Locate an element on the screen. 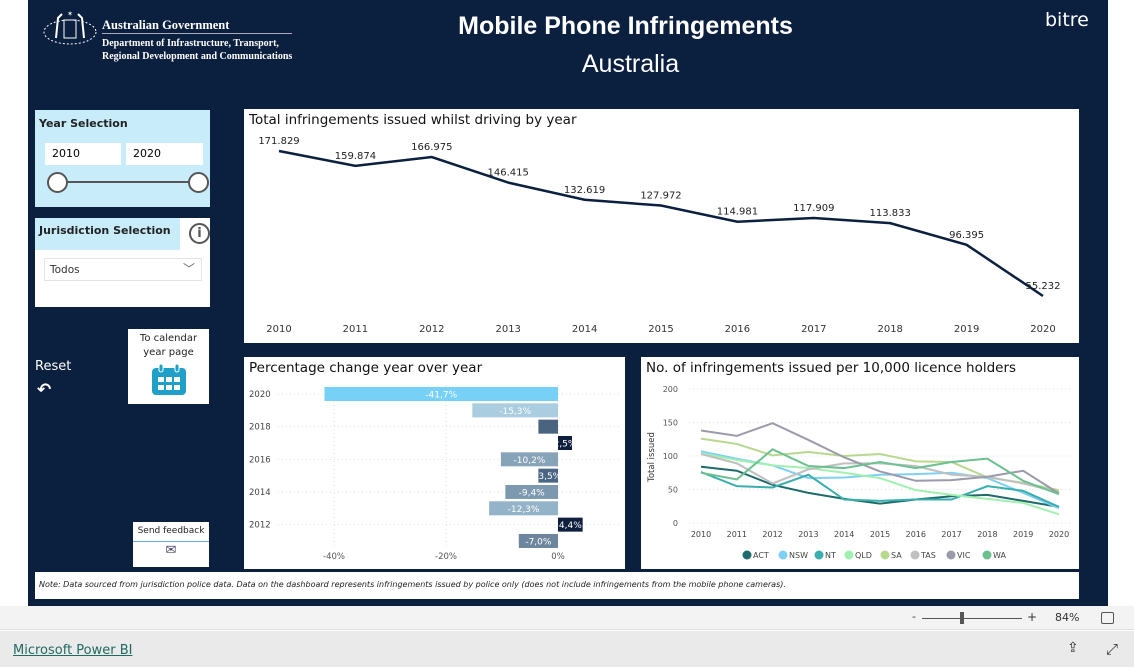  y-tick-label: 50 is located at coordinates (673, 490).